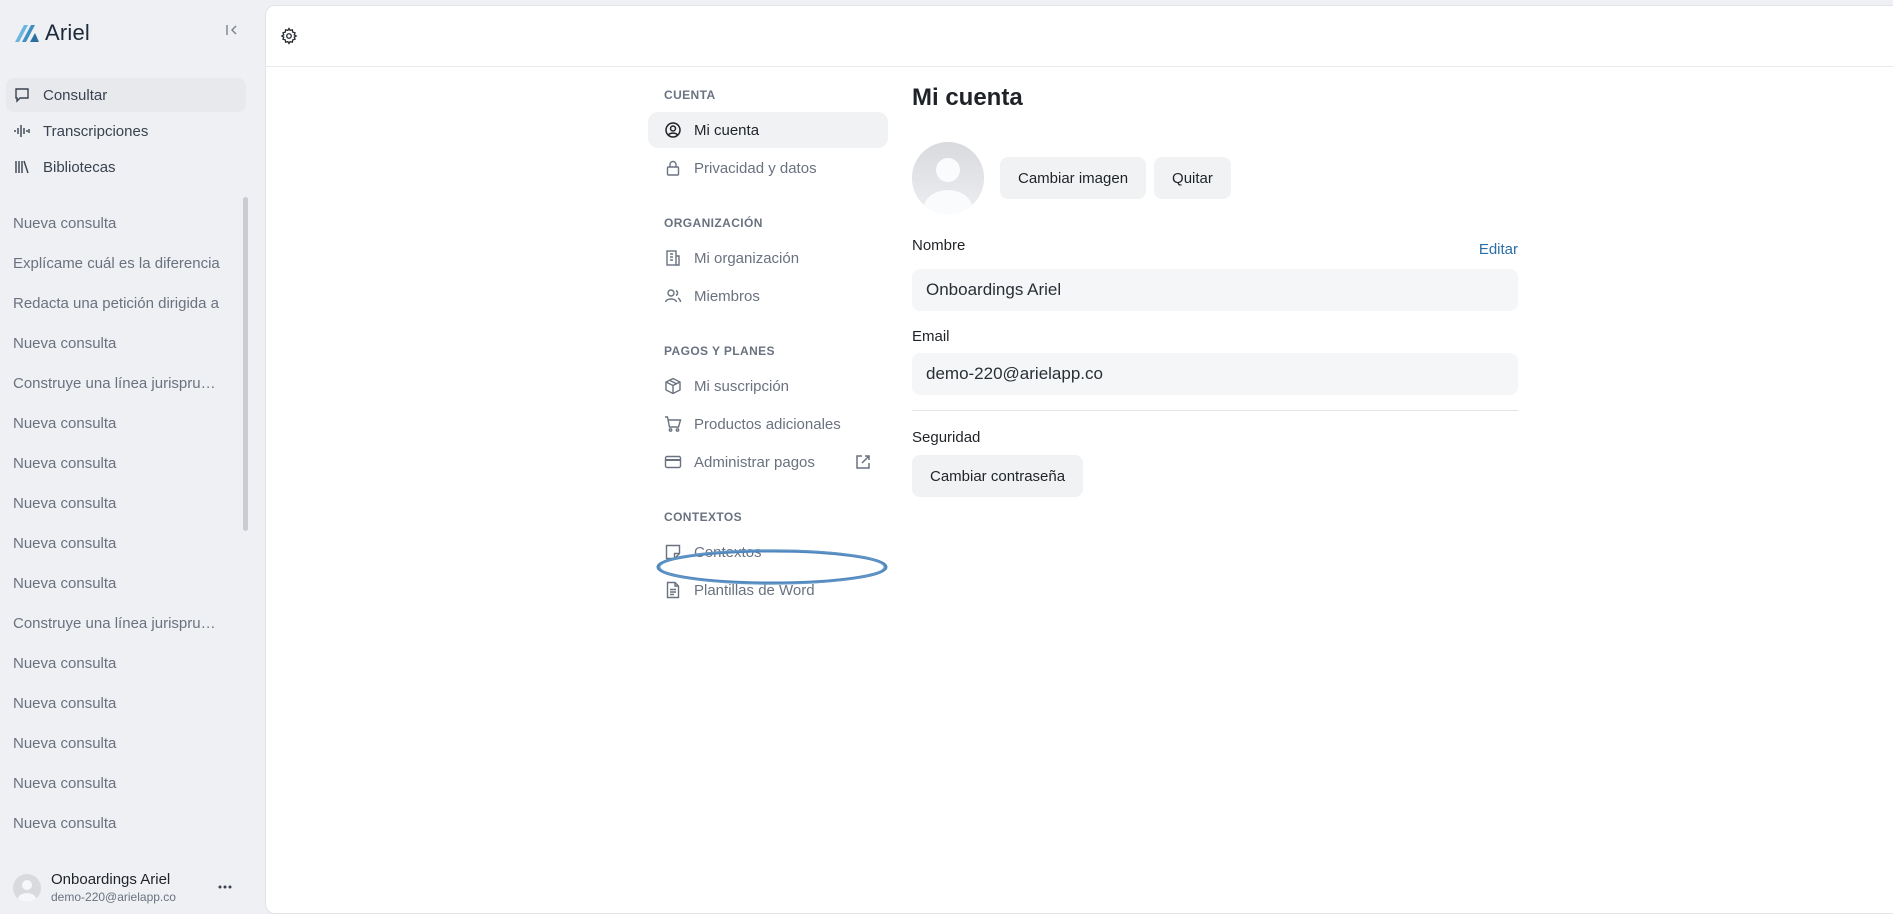 The width and height of the screenshot is (1893, 914). I want to click on user-info: Onboardings Ariel demo-220@arielapp.co, so click(113, 888).